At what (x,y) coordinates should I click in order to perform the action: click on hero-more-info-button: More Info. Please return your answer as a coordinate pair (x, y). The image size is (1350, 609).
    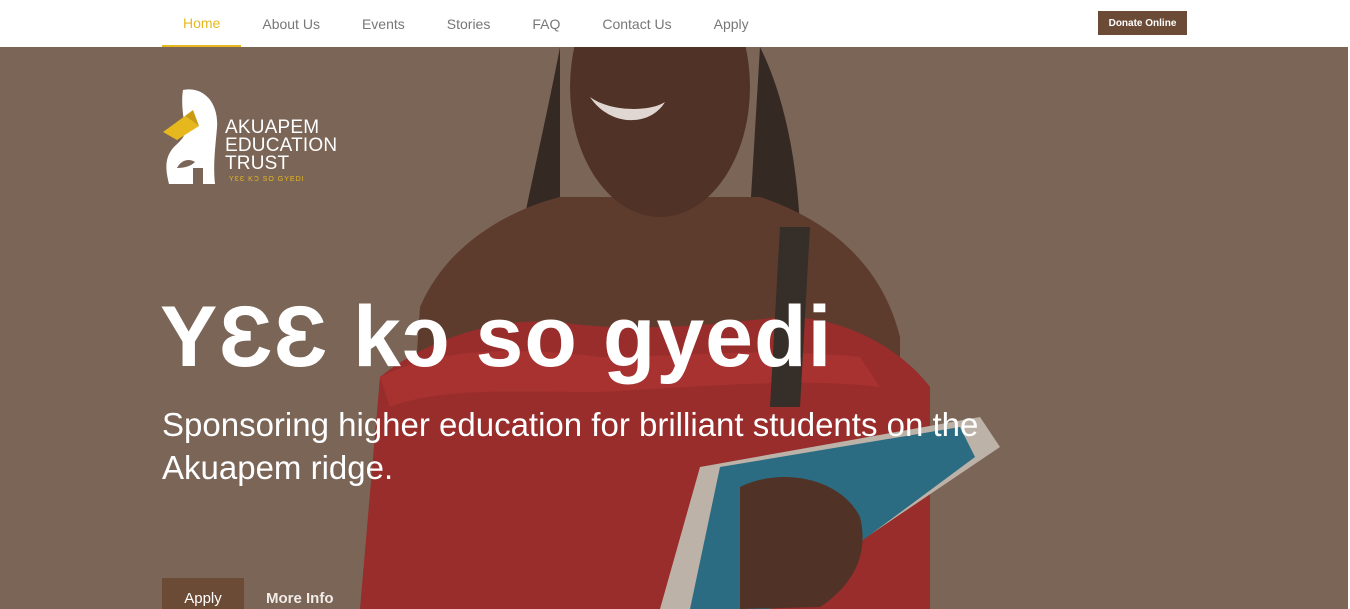
    Looking at the image, I should click on (300, 598).